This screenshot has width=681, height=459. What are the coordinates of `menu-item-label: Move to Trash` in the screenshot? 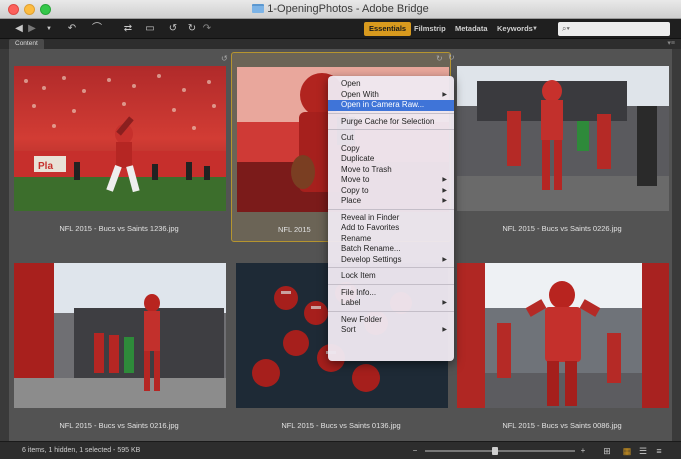 It's located at (366, 169).